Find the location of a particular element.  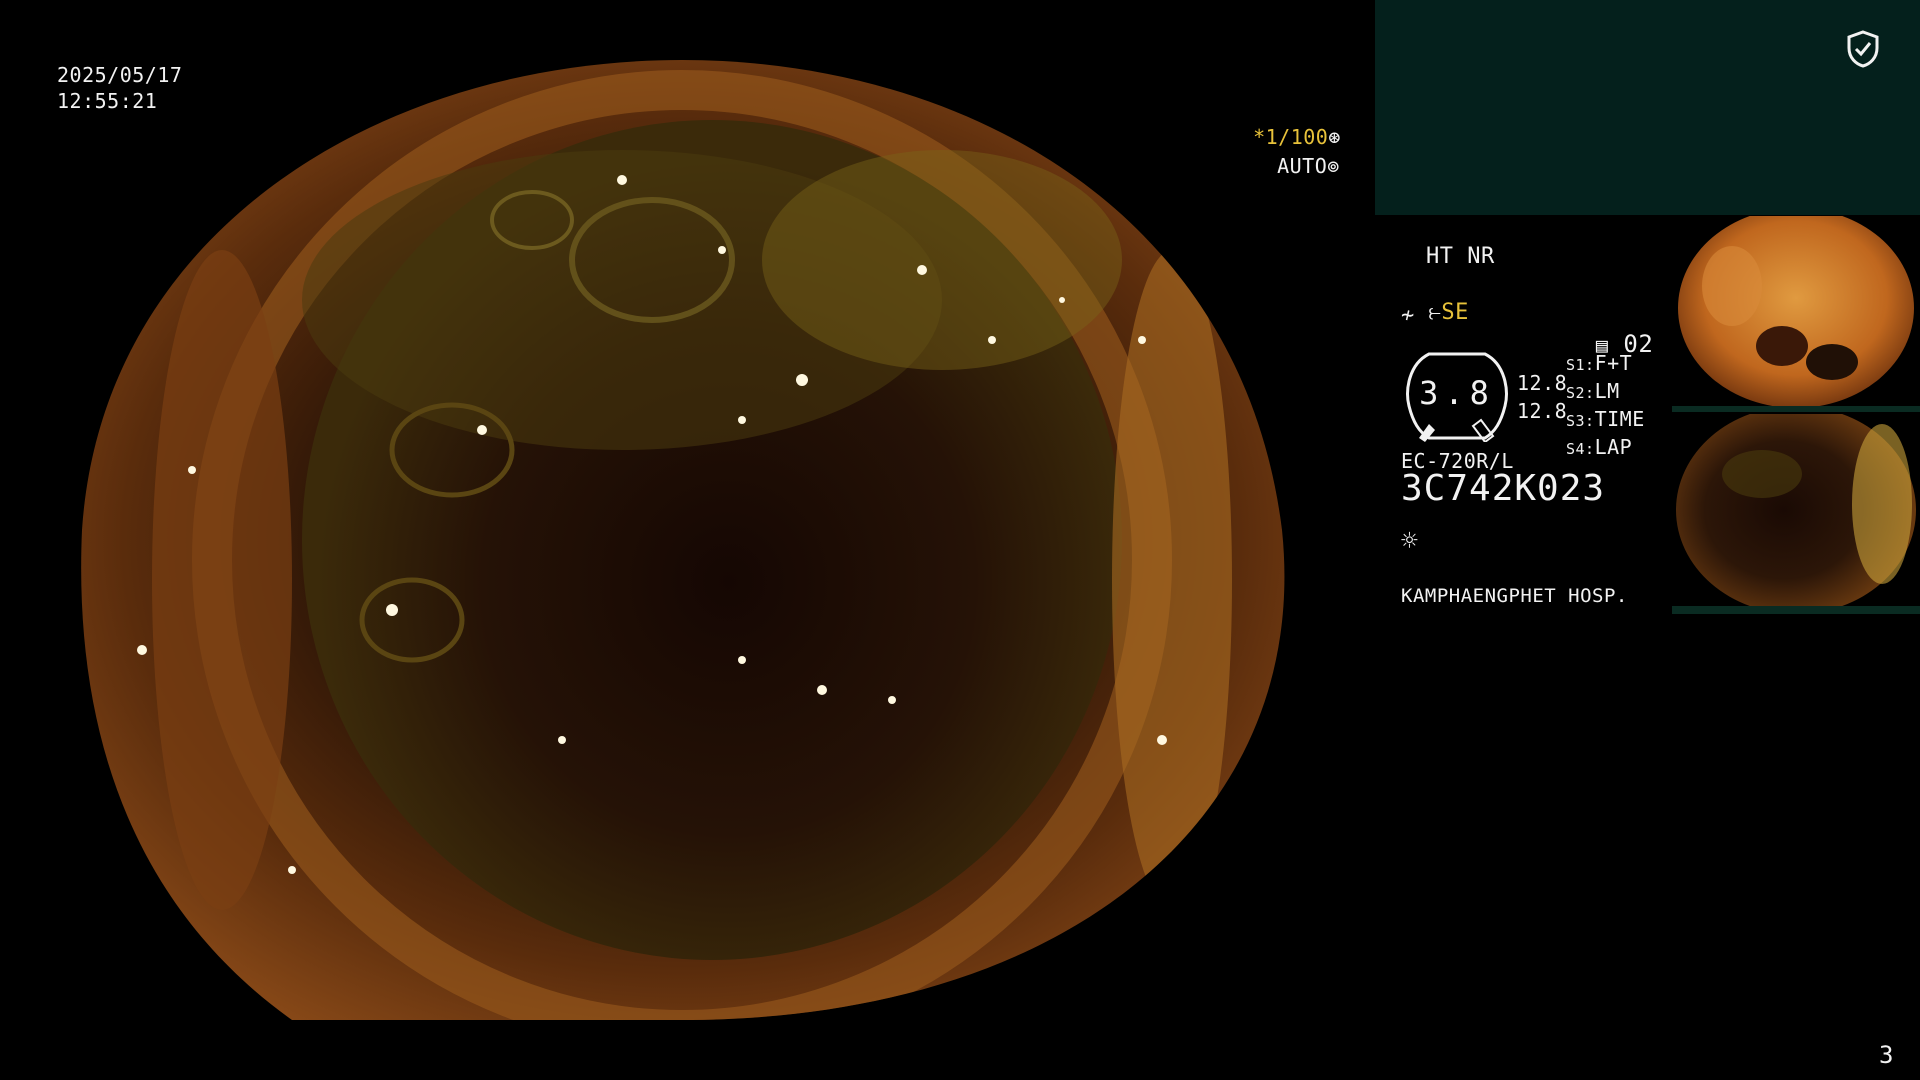

date-label: 2025/05/17 is located at coordinates (120, 75).